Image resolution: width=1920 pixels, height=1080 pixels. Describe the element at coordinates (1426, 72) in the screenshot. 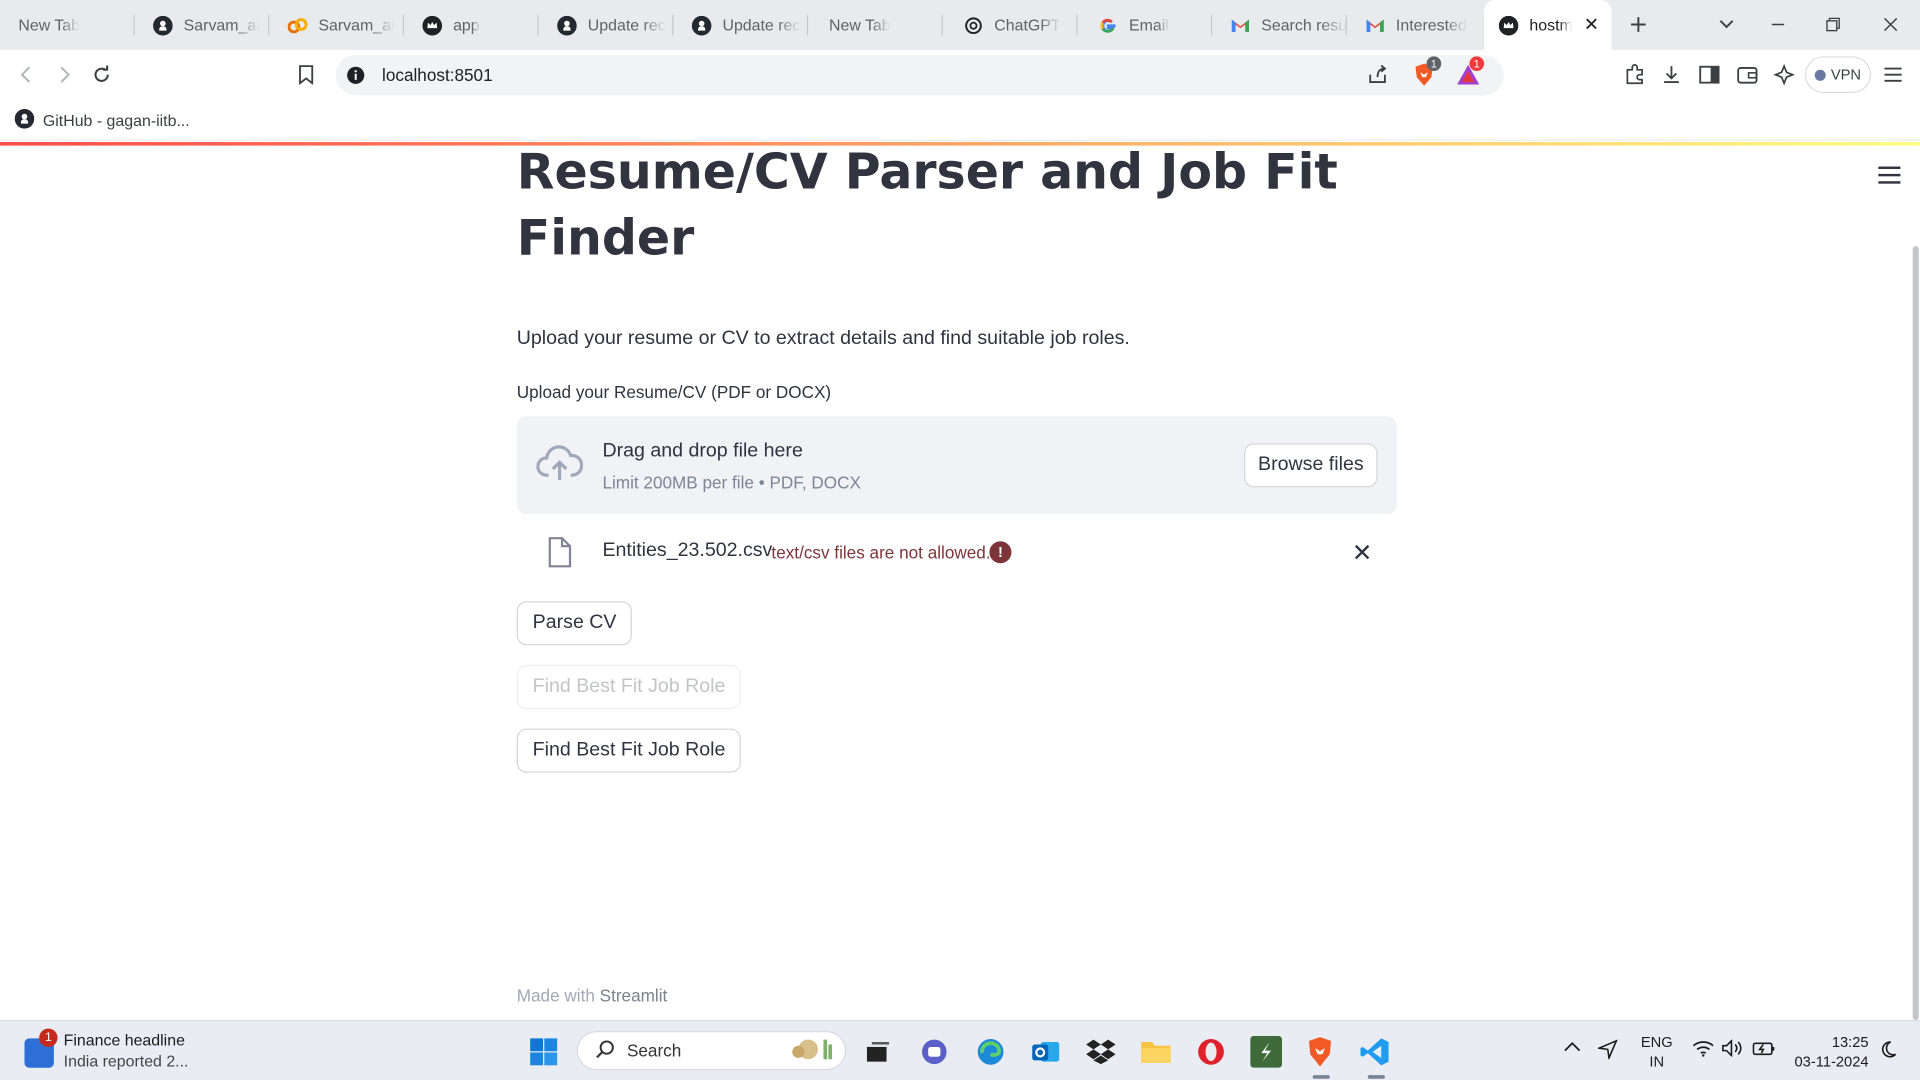

I see `brave-shield-icon: 1` at that location.